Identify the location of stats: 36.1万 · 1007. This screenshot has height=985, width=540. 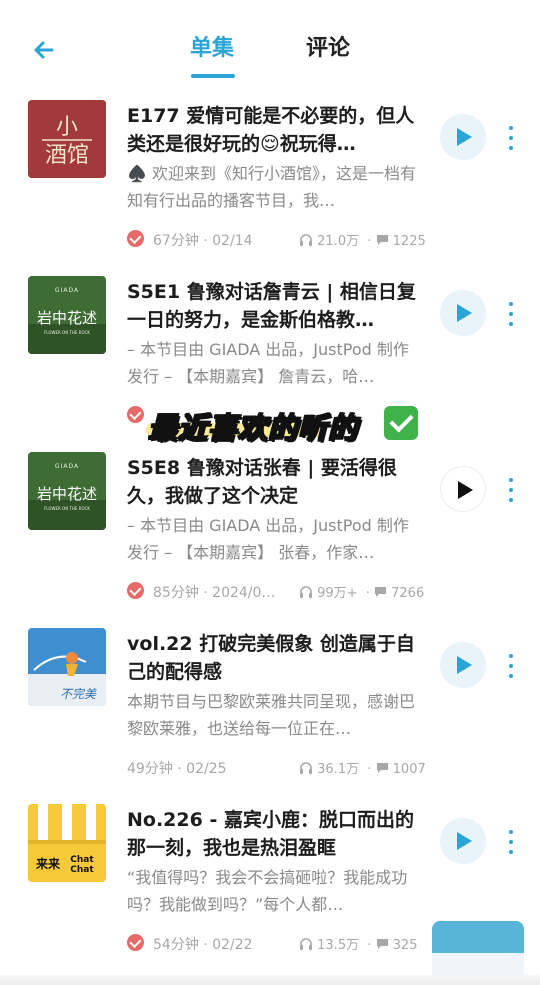
(362, 767).